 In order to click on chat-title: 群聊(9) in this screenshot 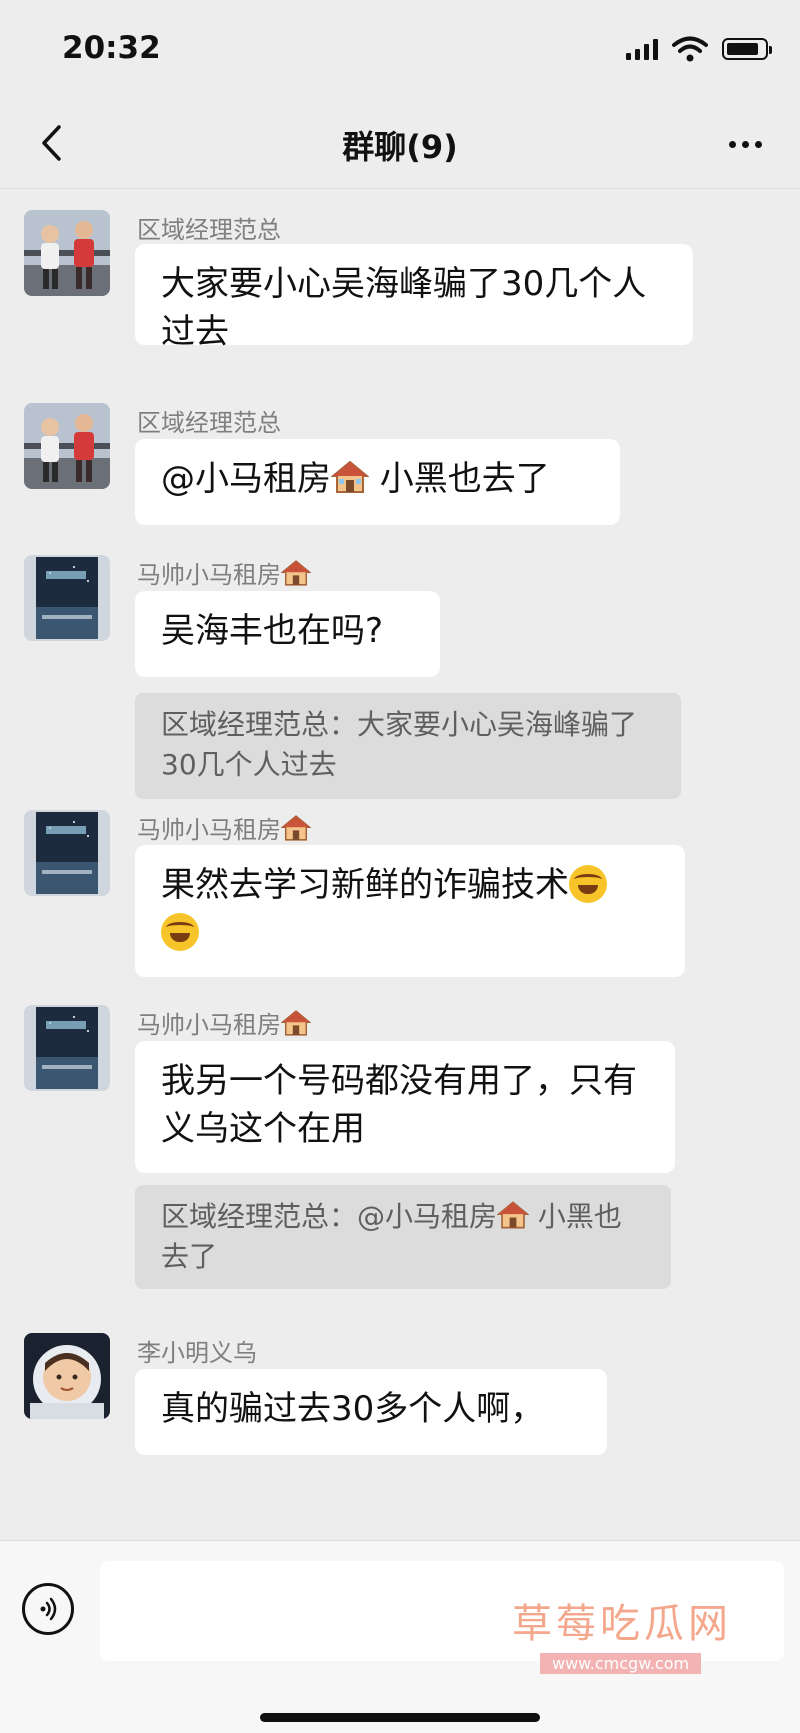, I will do `click(400, 147)`.